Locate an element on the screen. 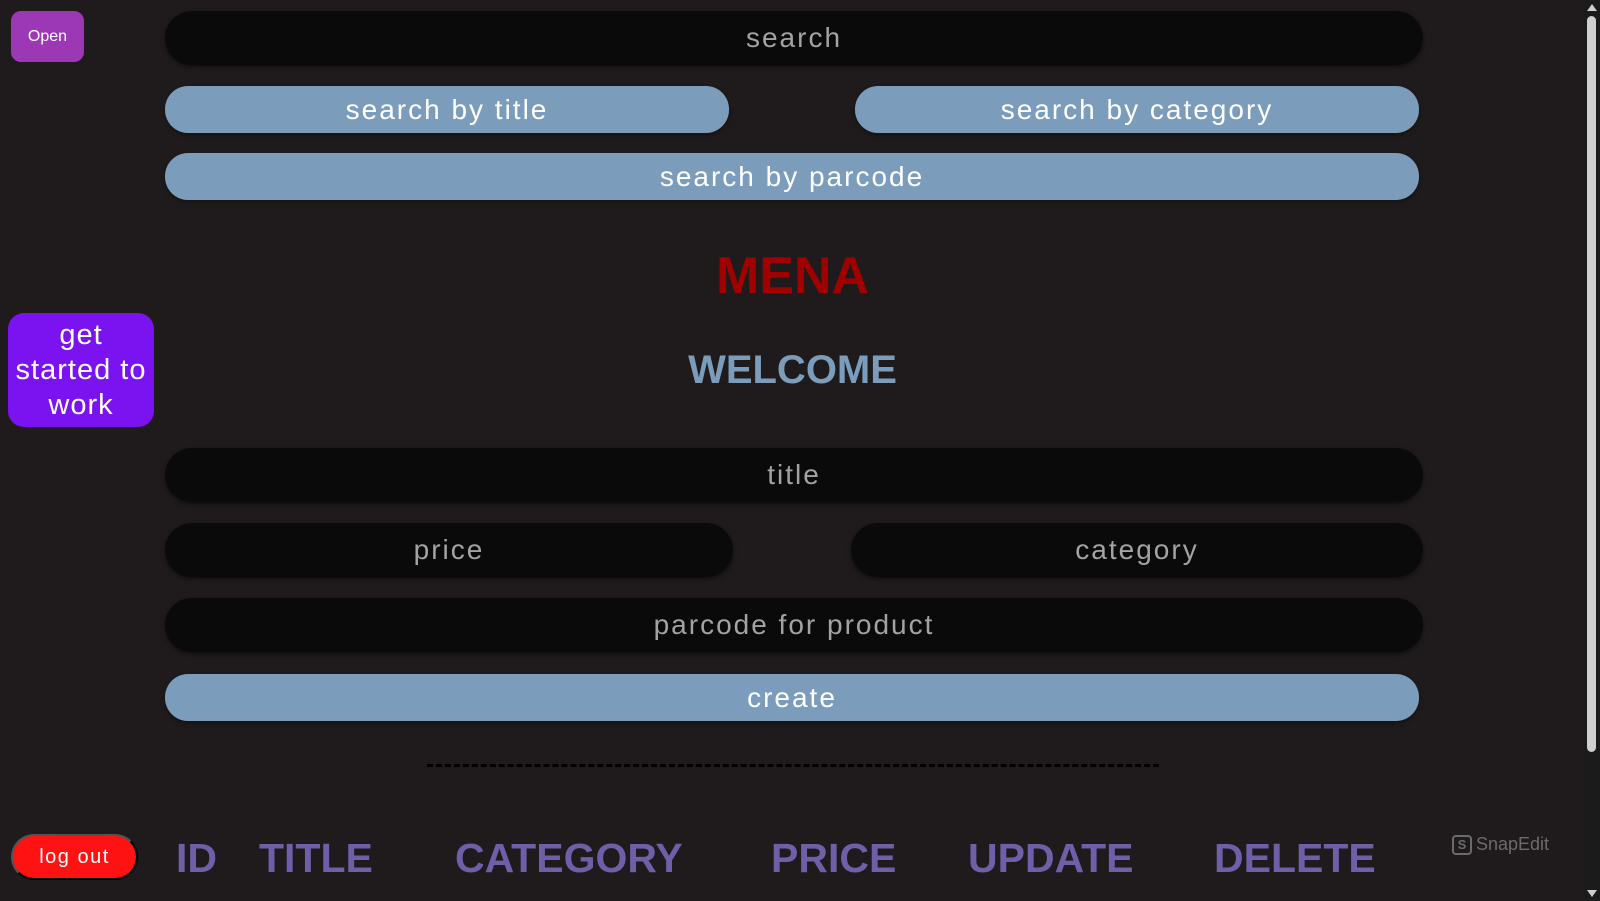 This screenshot has width=1600, height=901. watermark-text: SnapEdit is located at coordinates (1513, 844).